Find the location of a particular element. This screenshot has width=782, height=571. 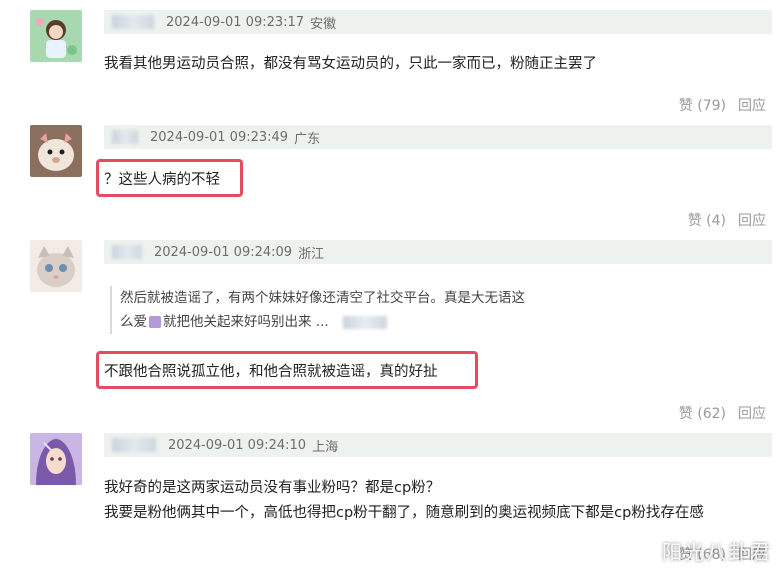

comment-location: 上海 is located at coordinates (325, 447).